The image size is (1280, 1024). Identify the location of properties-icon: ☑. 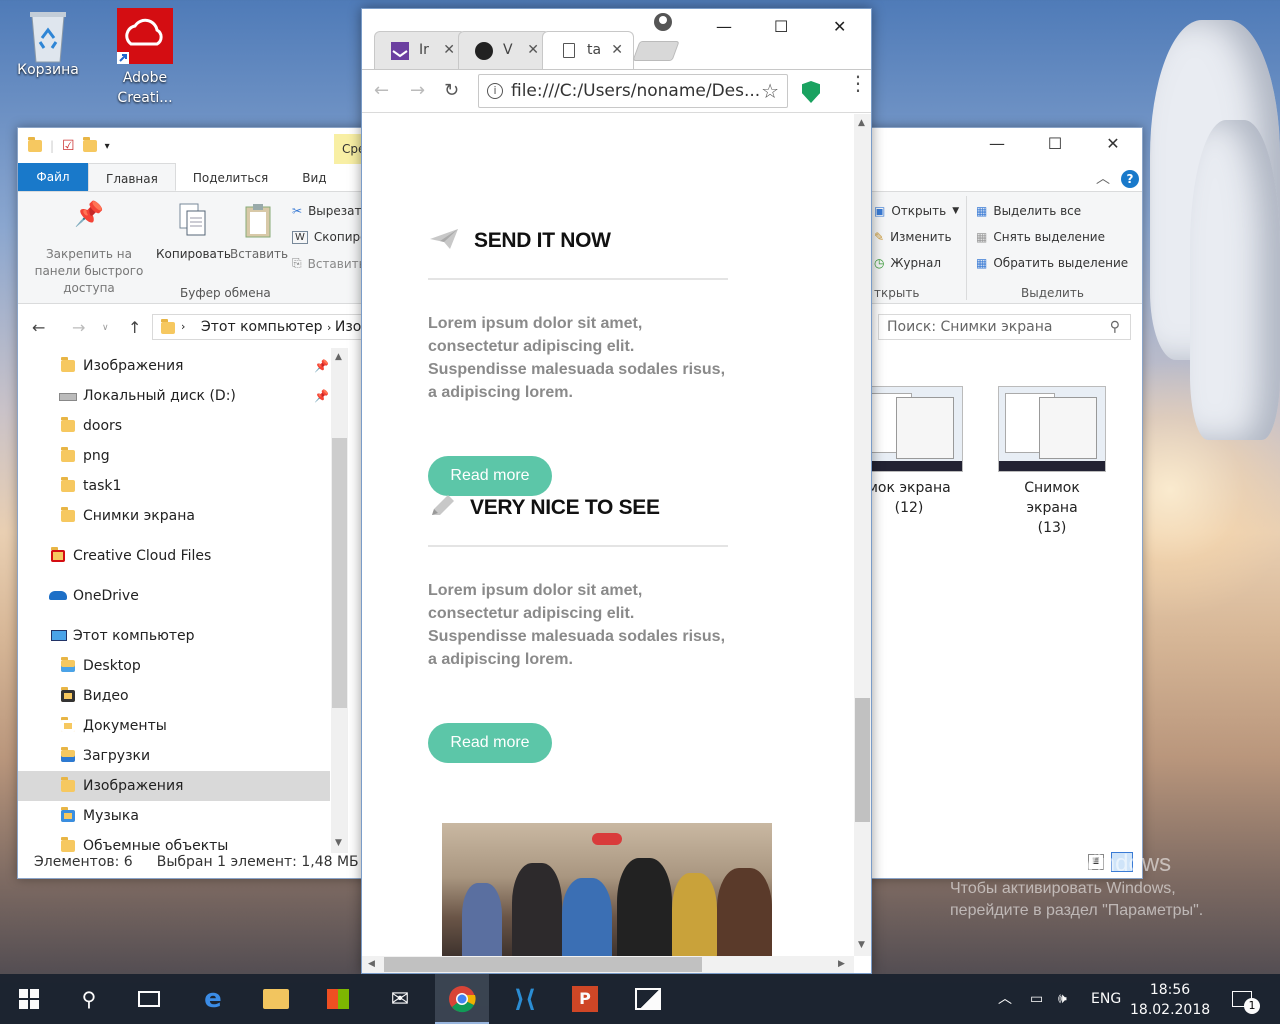
(68, 146).